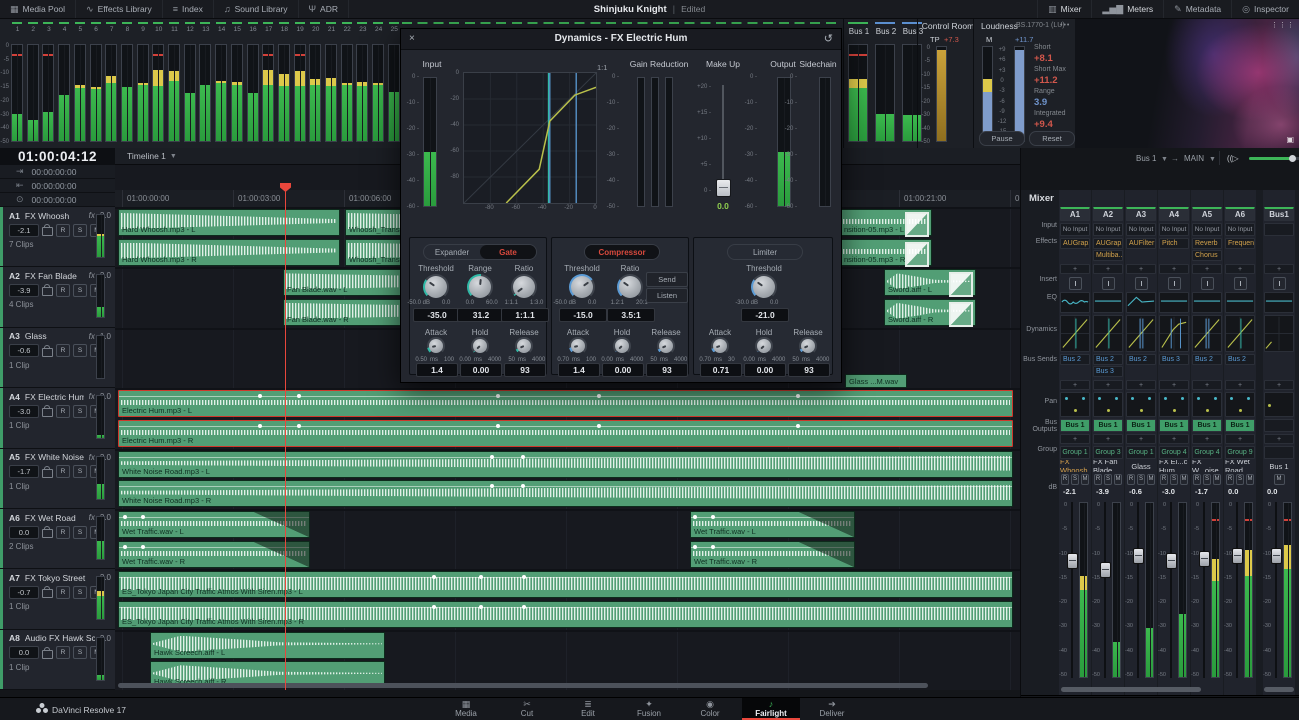 The image size is (1299, 720). What do you see at coordinates (764, 287) in the screenshot?
I see `threshold-knob` at bounding box center [764, 287].